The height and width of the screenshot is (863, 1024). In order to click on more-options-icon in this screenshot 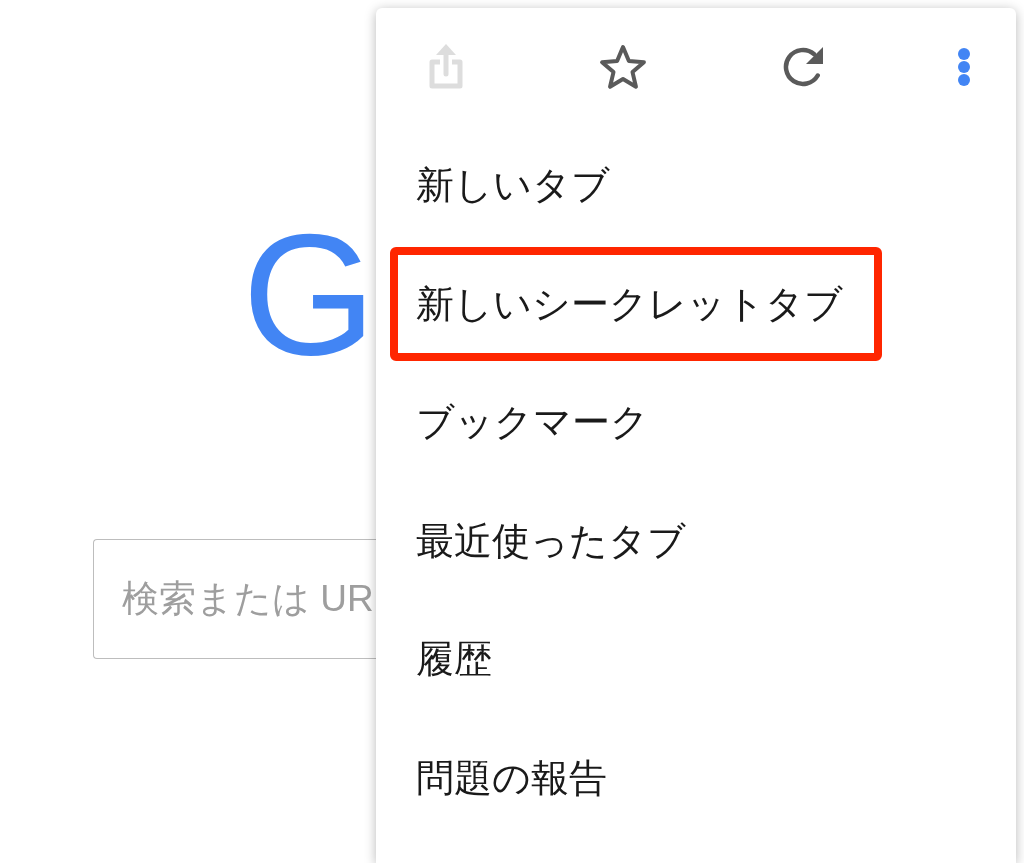, I will do `click(964, 67)`.